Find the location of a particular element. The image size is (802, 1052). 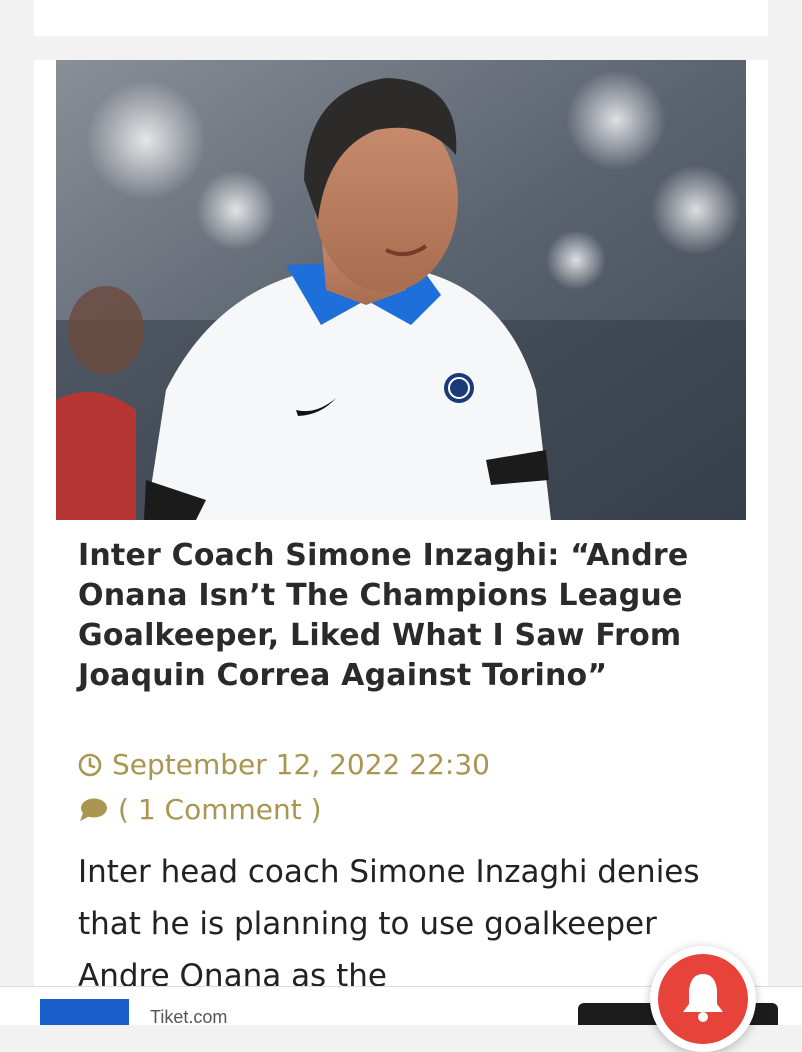

article-comments: ( 1 Comment ) is located at coordinates (200, 810).